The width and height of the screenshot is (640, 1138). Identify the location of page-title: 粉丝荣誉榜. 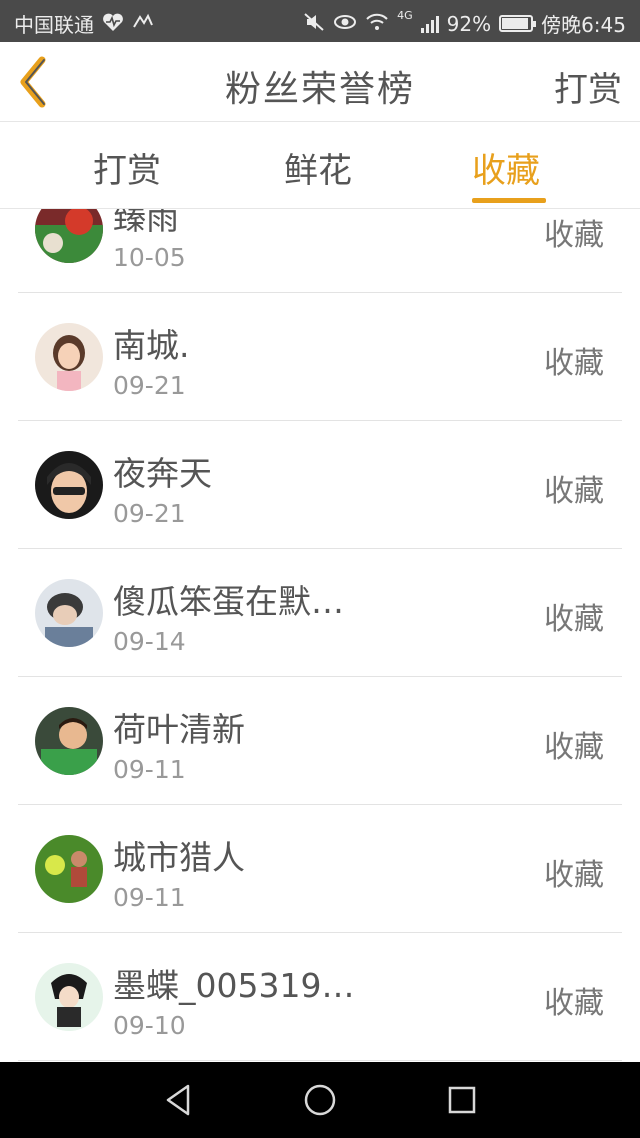
(319, 89).